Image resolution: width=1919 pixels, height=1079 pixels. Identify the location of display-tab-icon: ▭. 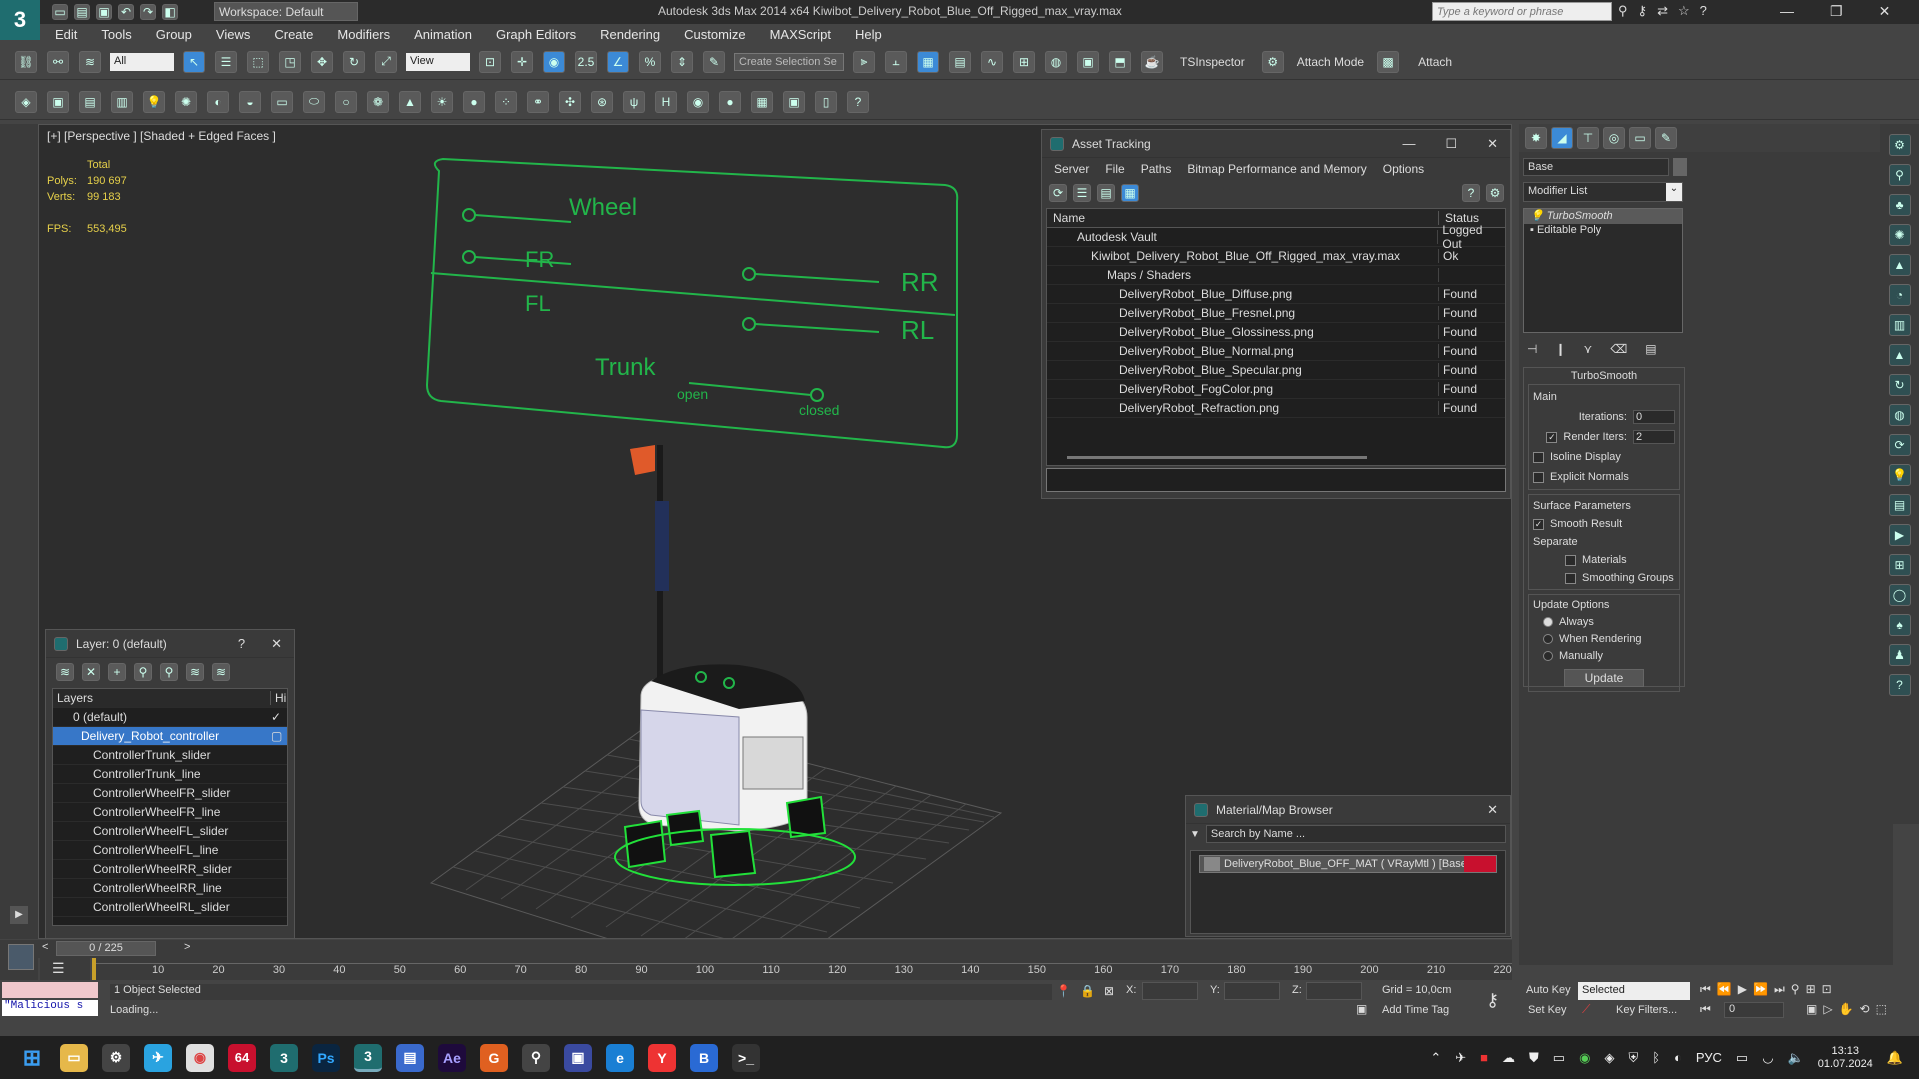
(1640, 138).